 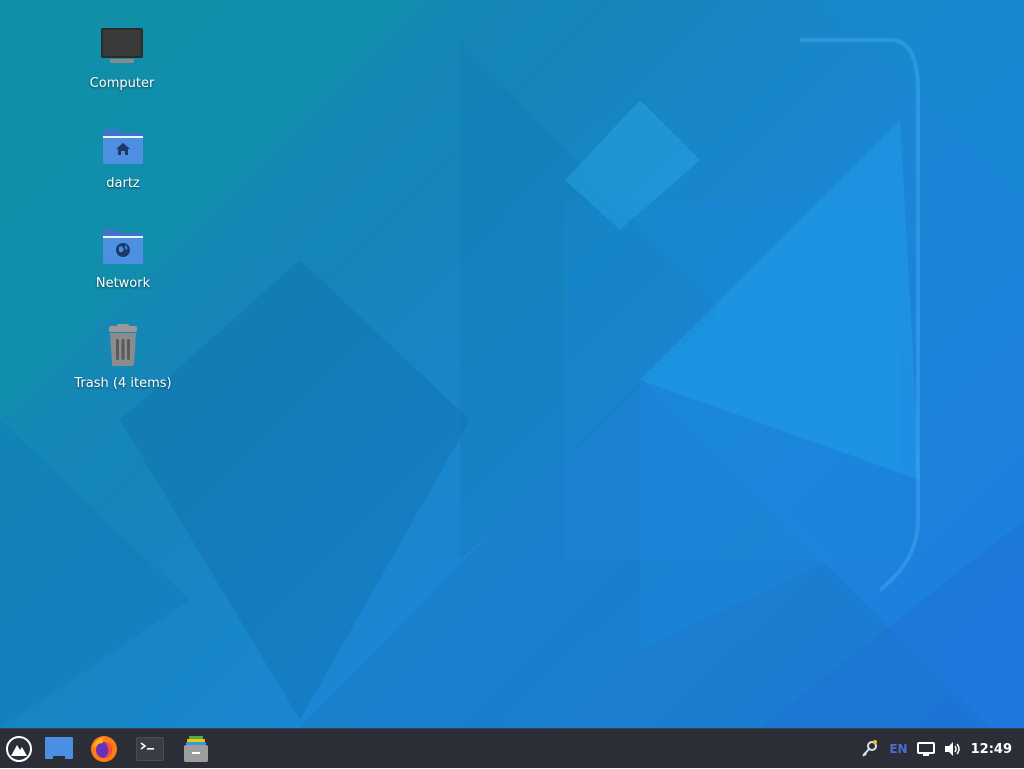 I want to click on desktop-icon-computer: Computer, so click(x=122, y=56).